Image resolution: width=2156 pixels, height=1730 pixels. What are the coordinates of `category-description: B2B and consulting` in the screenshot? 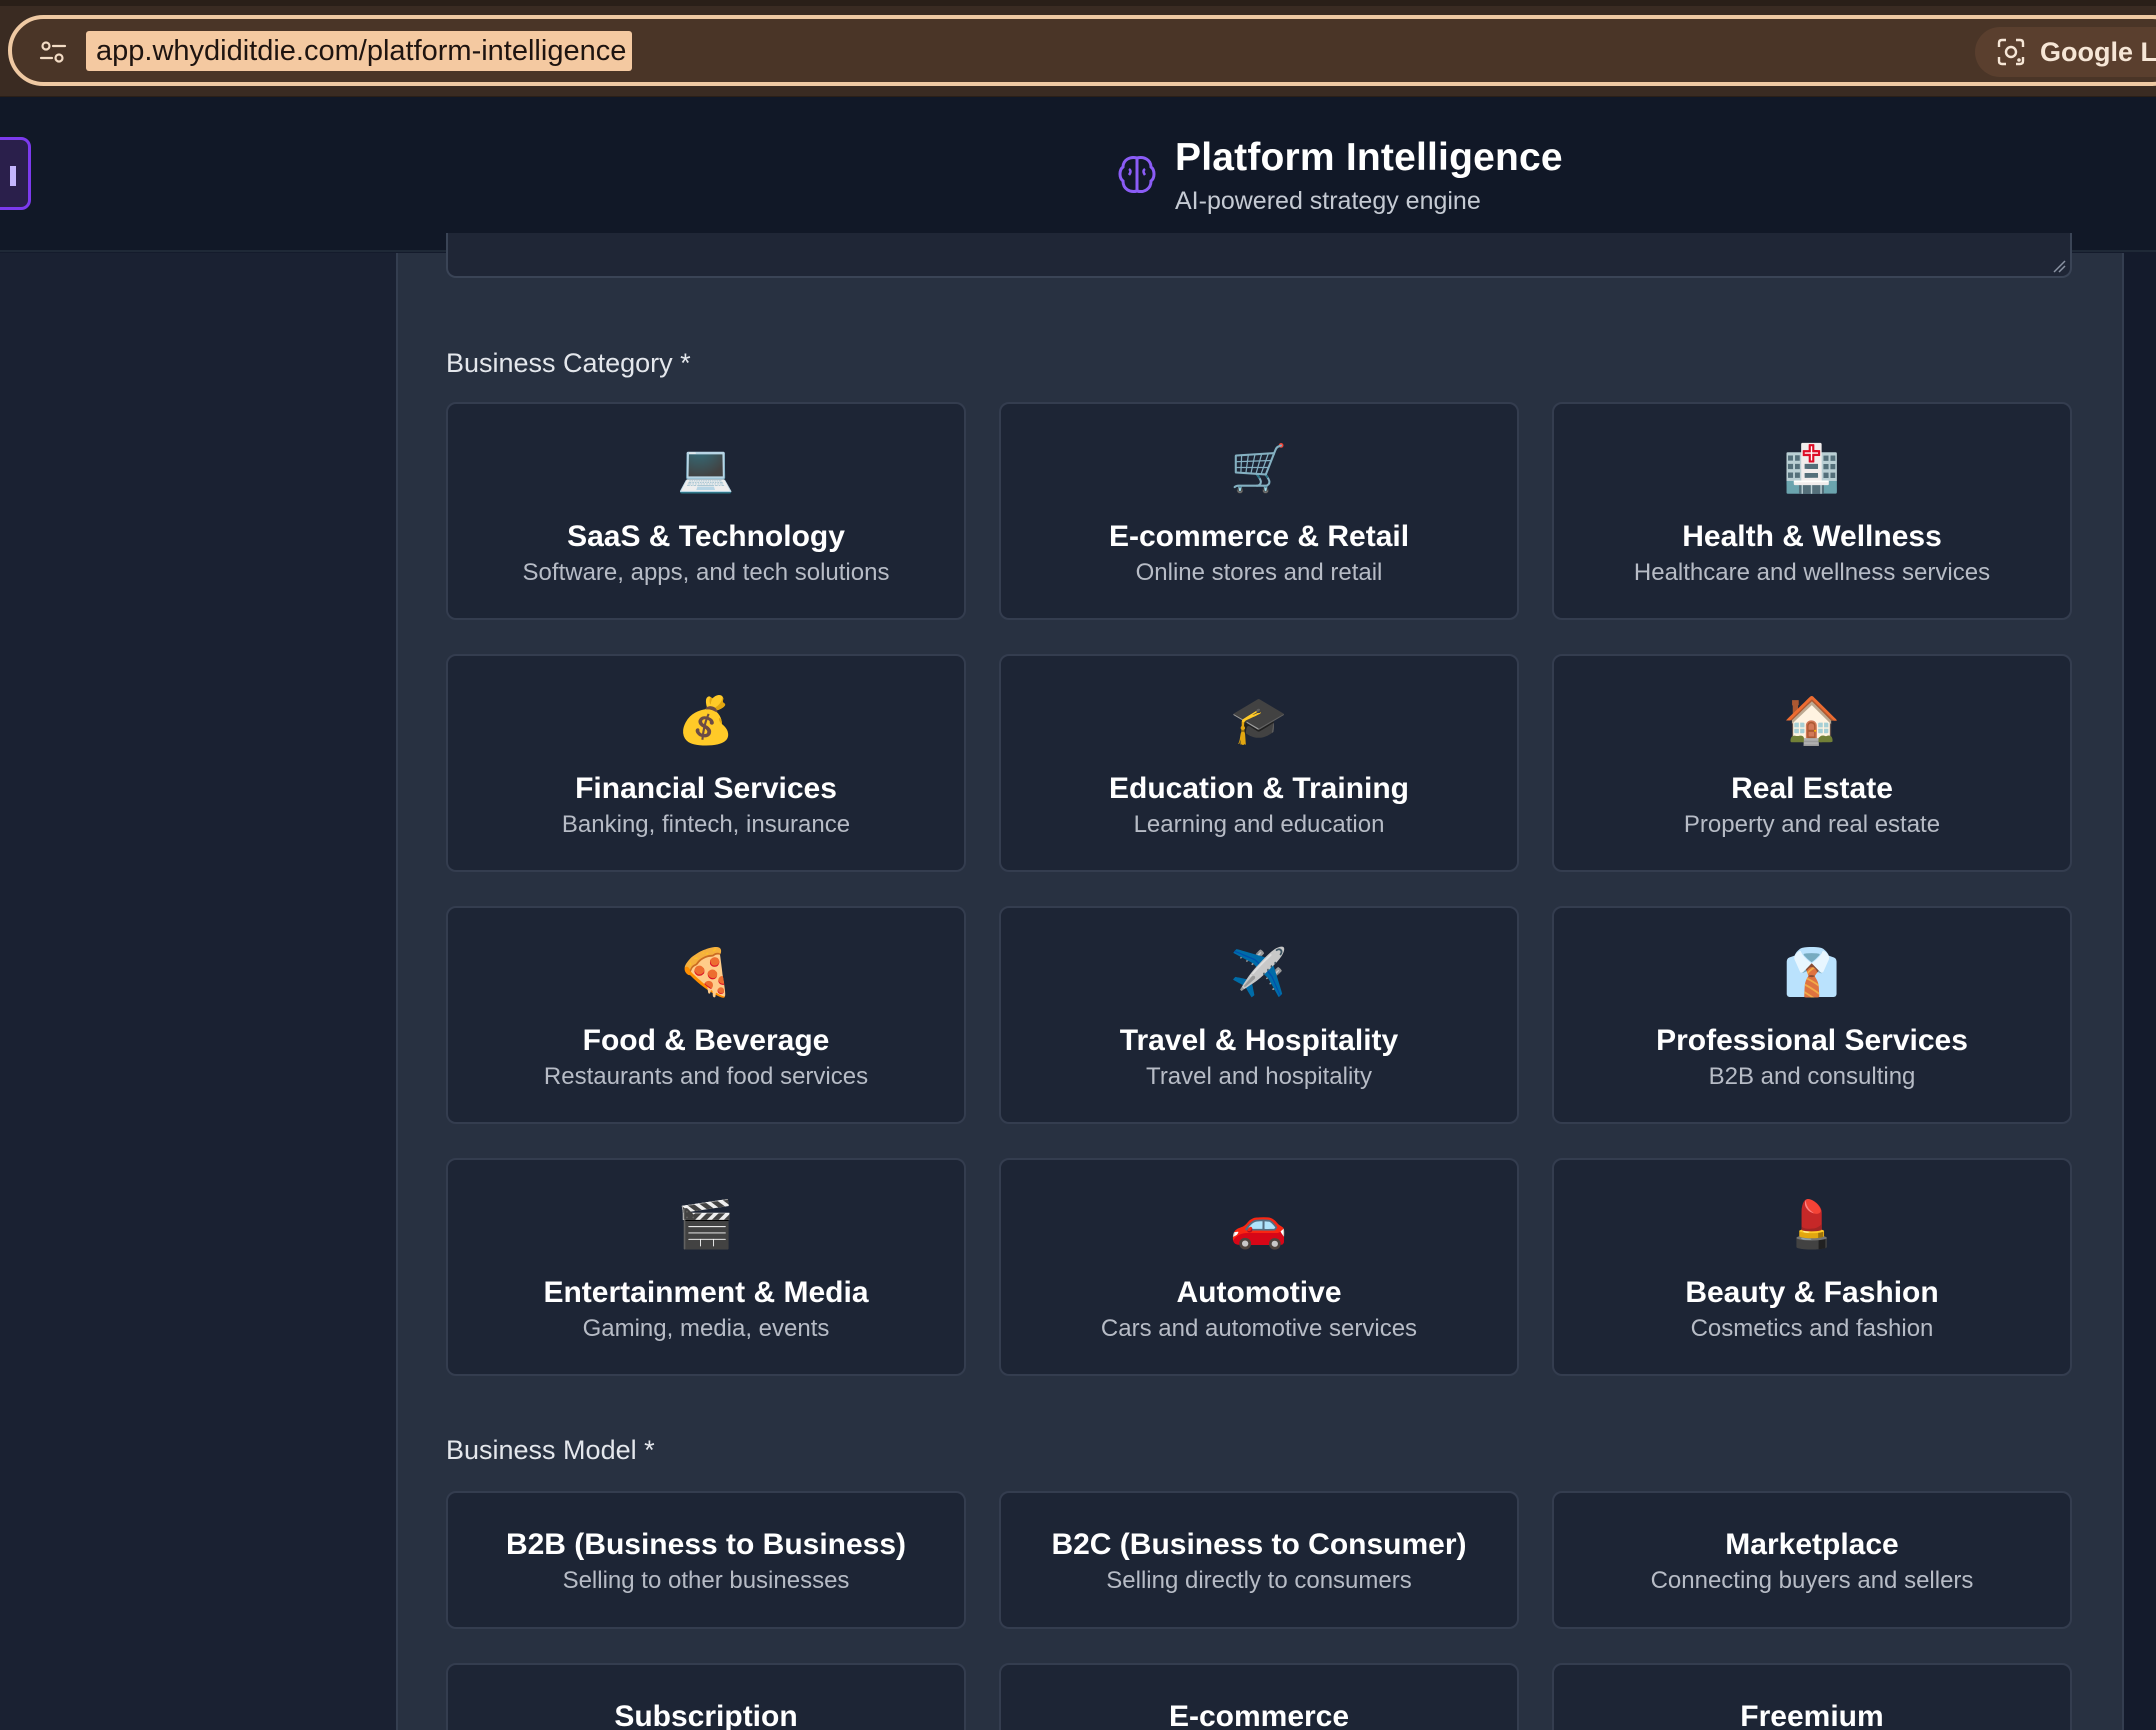 It's located at (1812, 1076).